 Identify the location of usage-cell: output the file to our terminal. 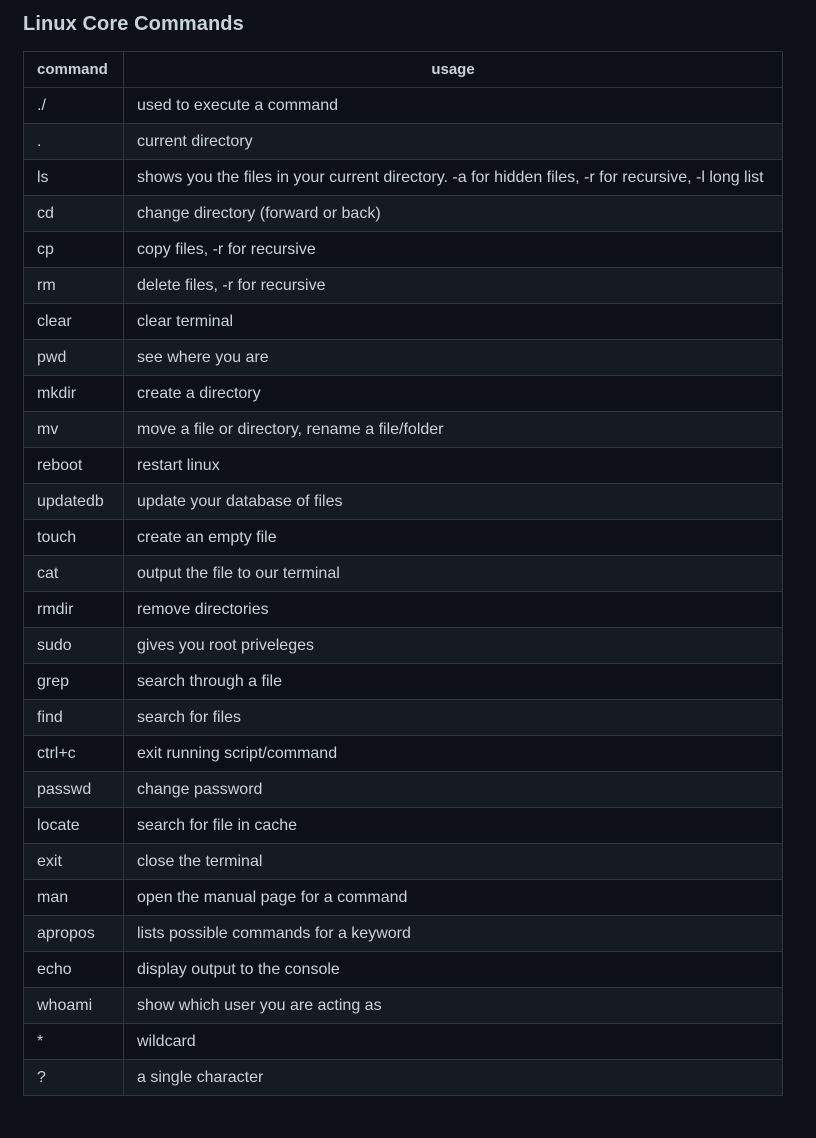
(453, 573).